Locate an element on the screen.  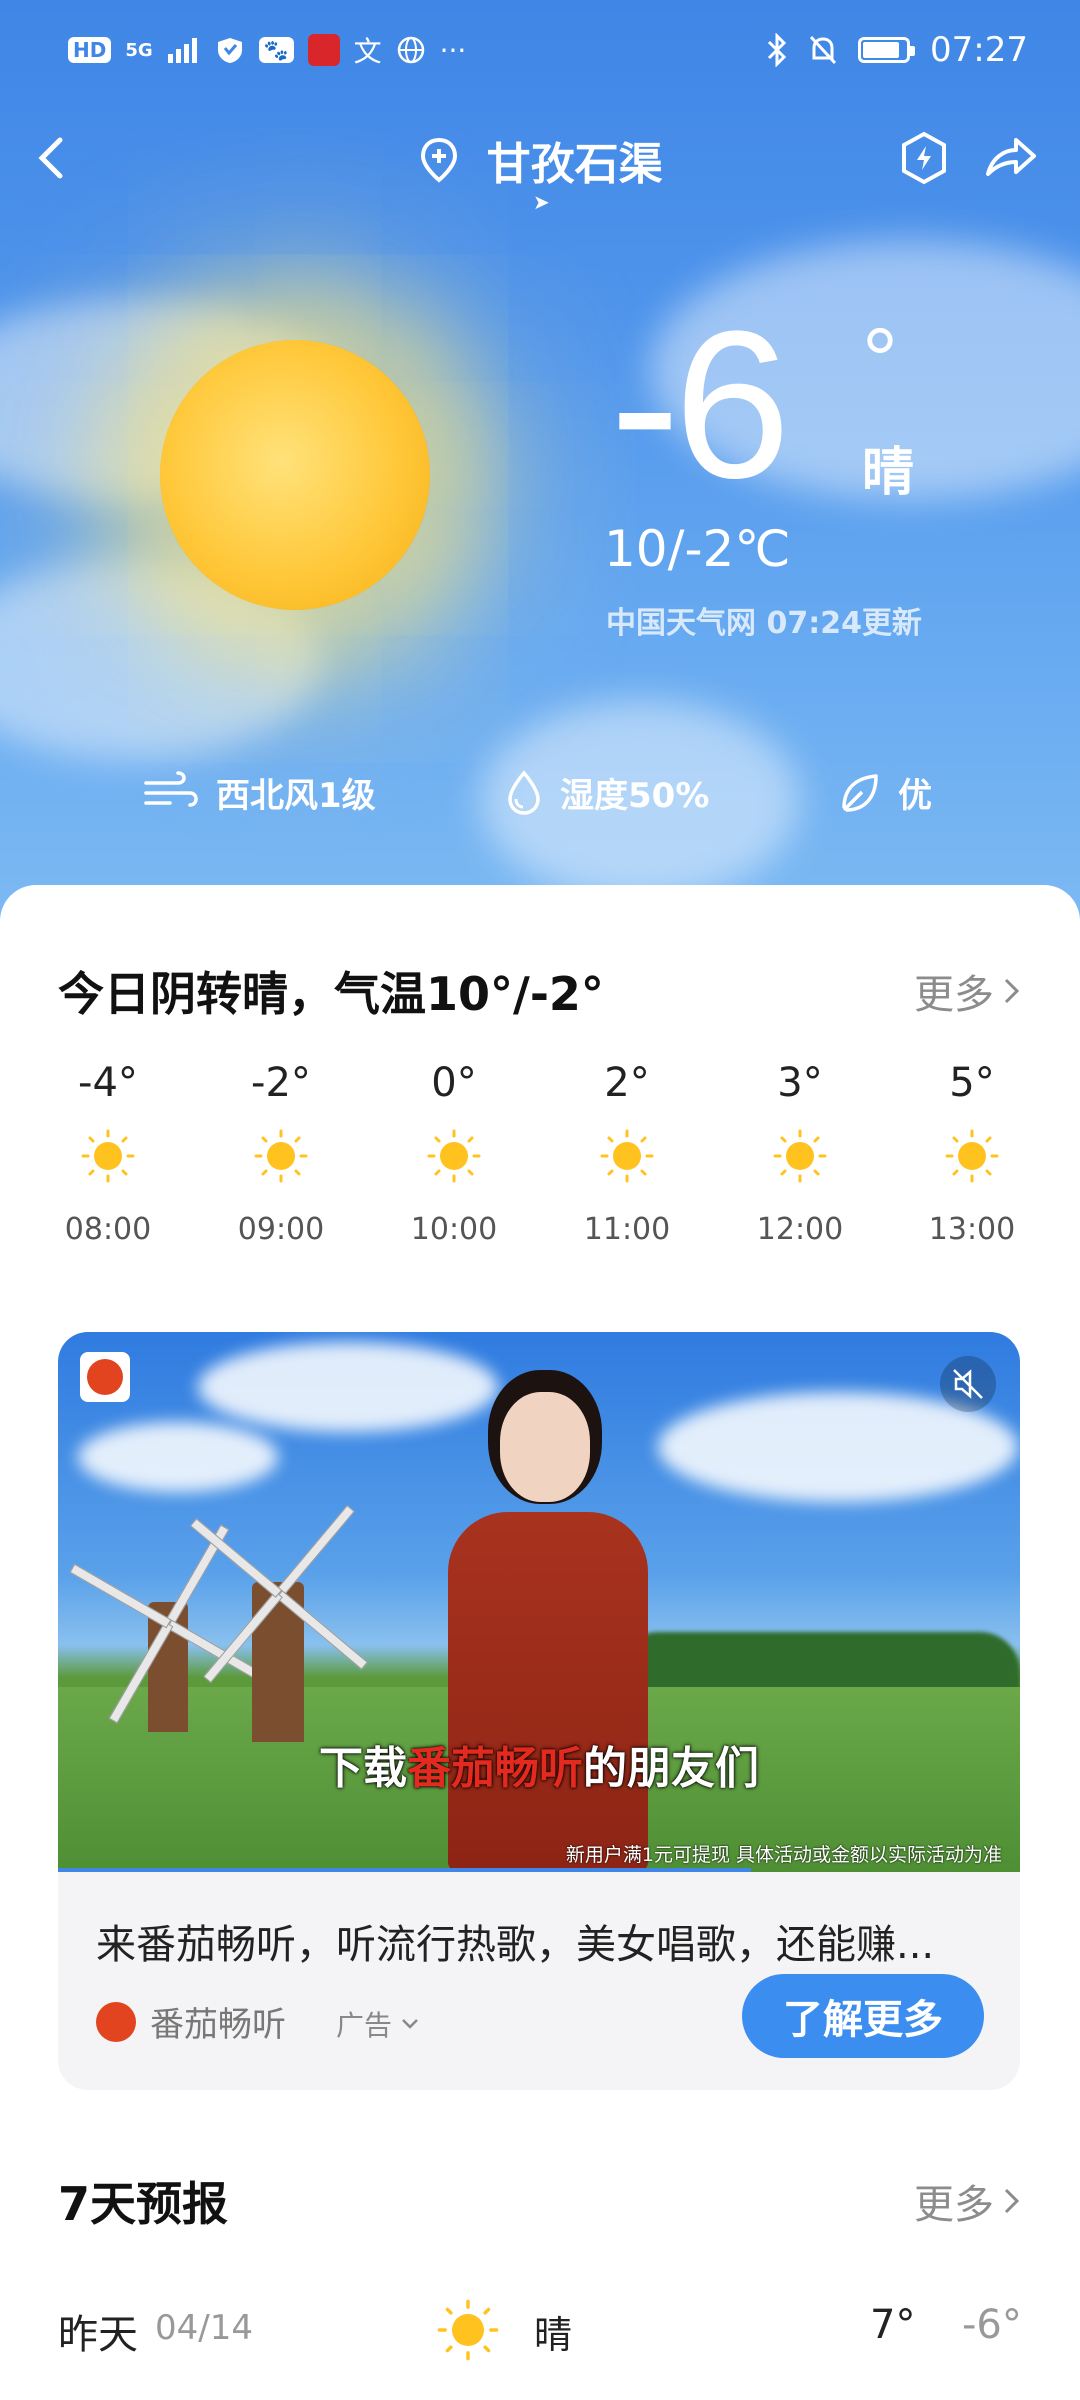
hour-item: -2° 09:00 is located at coordinates (281, 1153).